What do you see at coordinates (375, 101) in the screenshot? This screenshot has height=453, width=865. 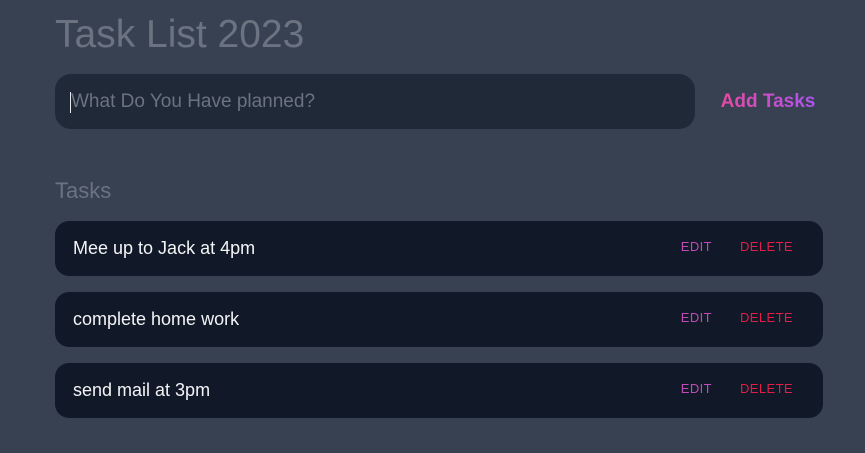 I see `task-input` at bounding box center [375, 101].